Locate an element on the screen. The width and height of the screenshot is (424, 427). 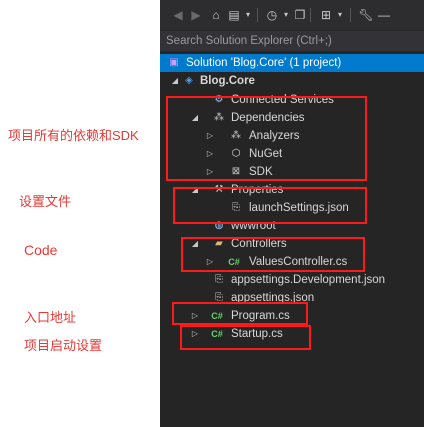
annotation-startup-settings: 项目启动设置 is located at coordinates (63, 345).